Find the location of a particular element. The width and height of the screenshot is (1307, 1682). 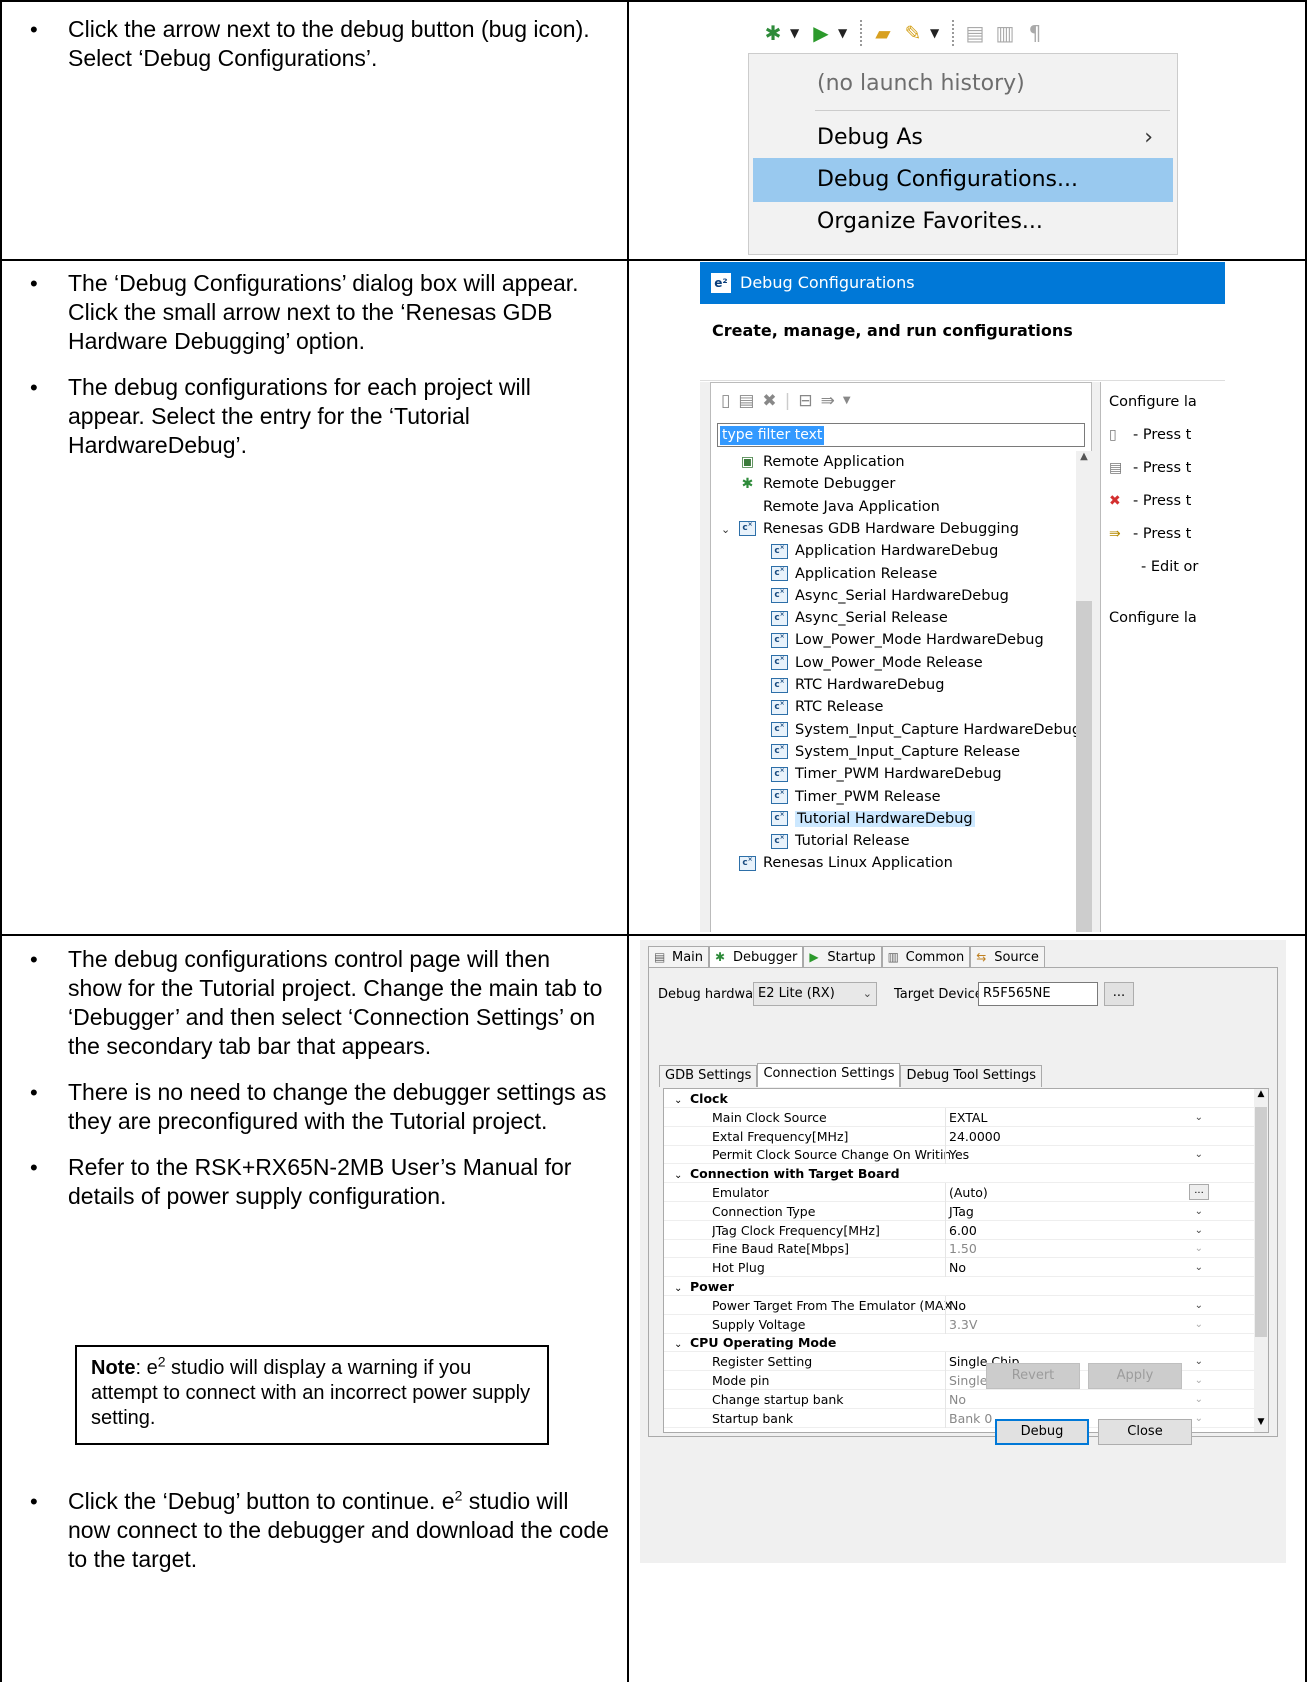

property-value: 3.3V ⌄ is located at coordinates (1080, 1324).